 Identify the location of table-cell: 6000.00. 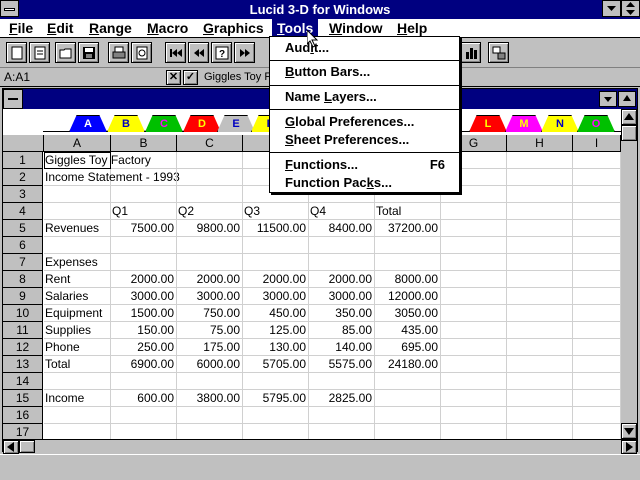
(210, 364).